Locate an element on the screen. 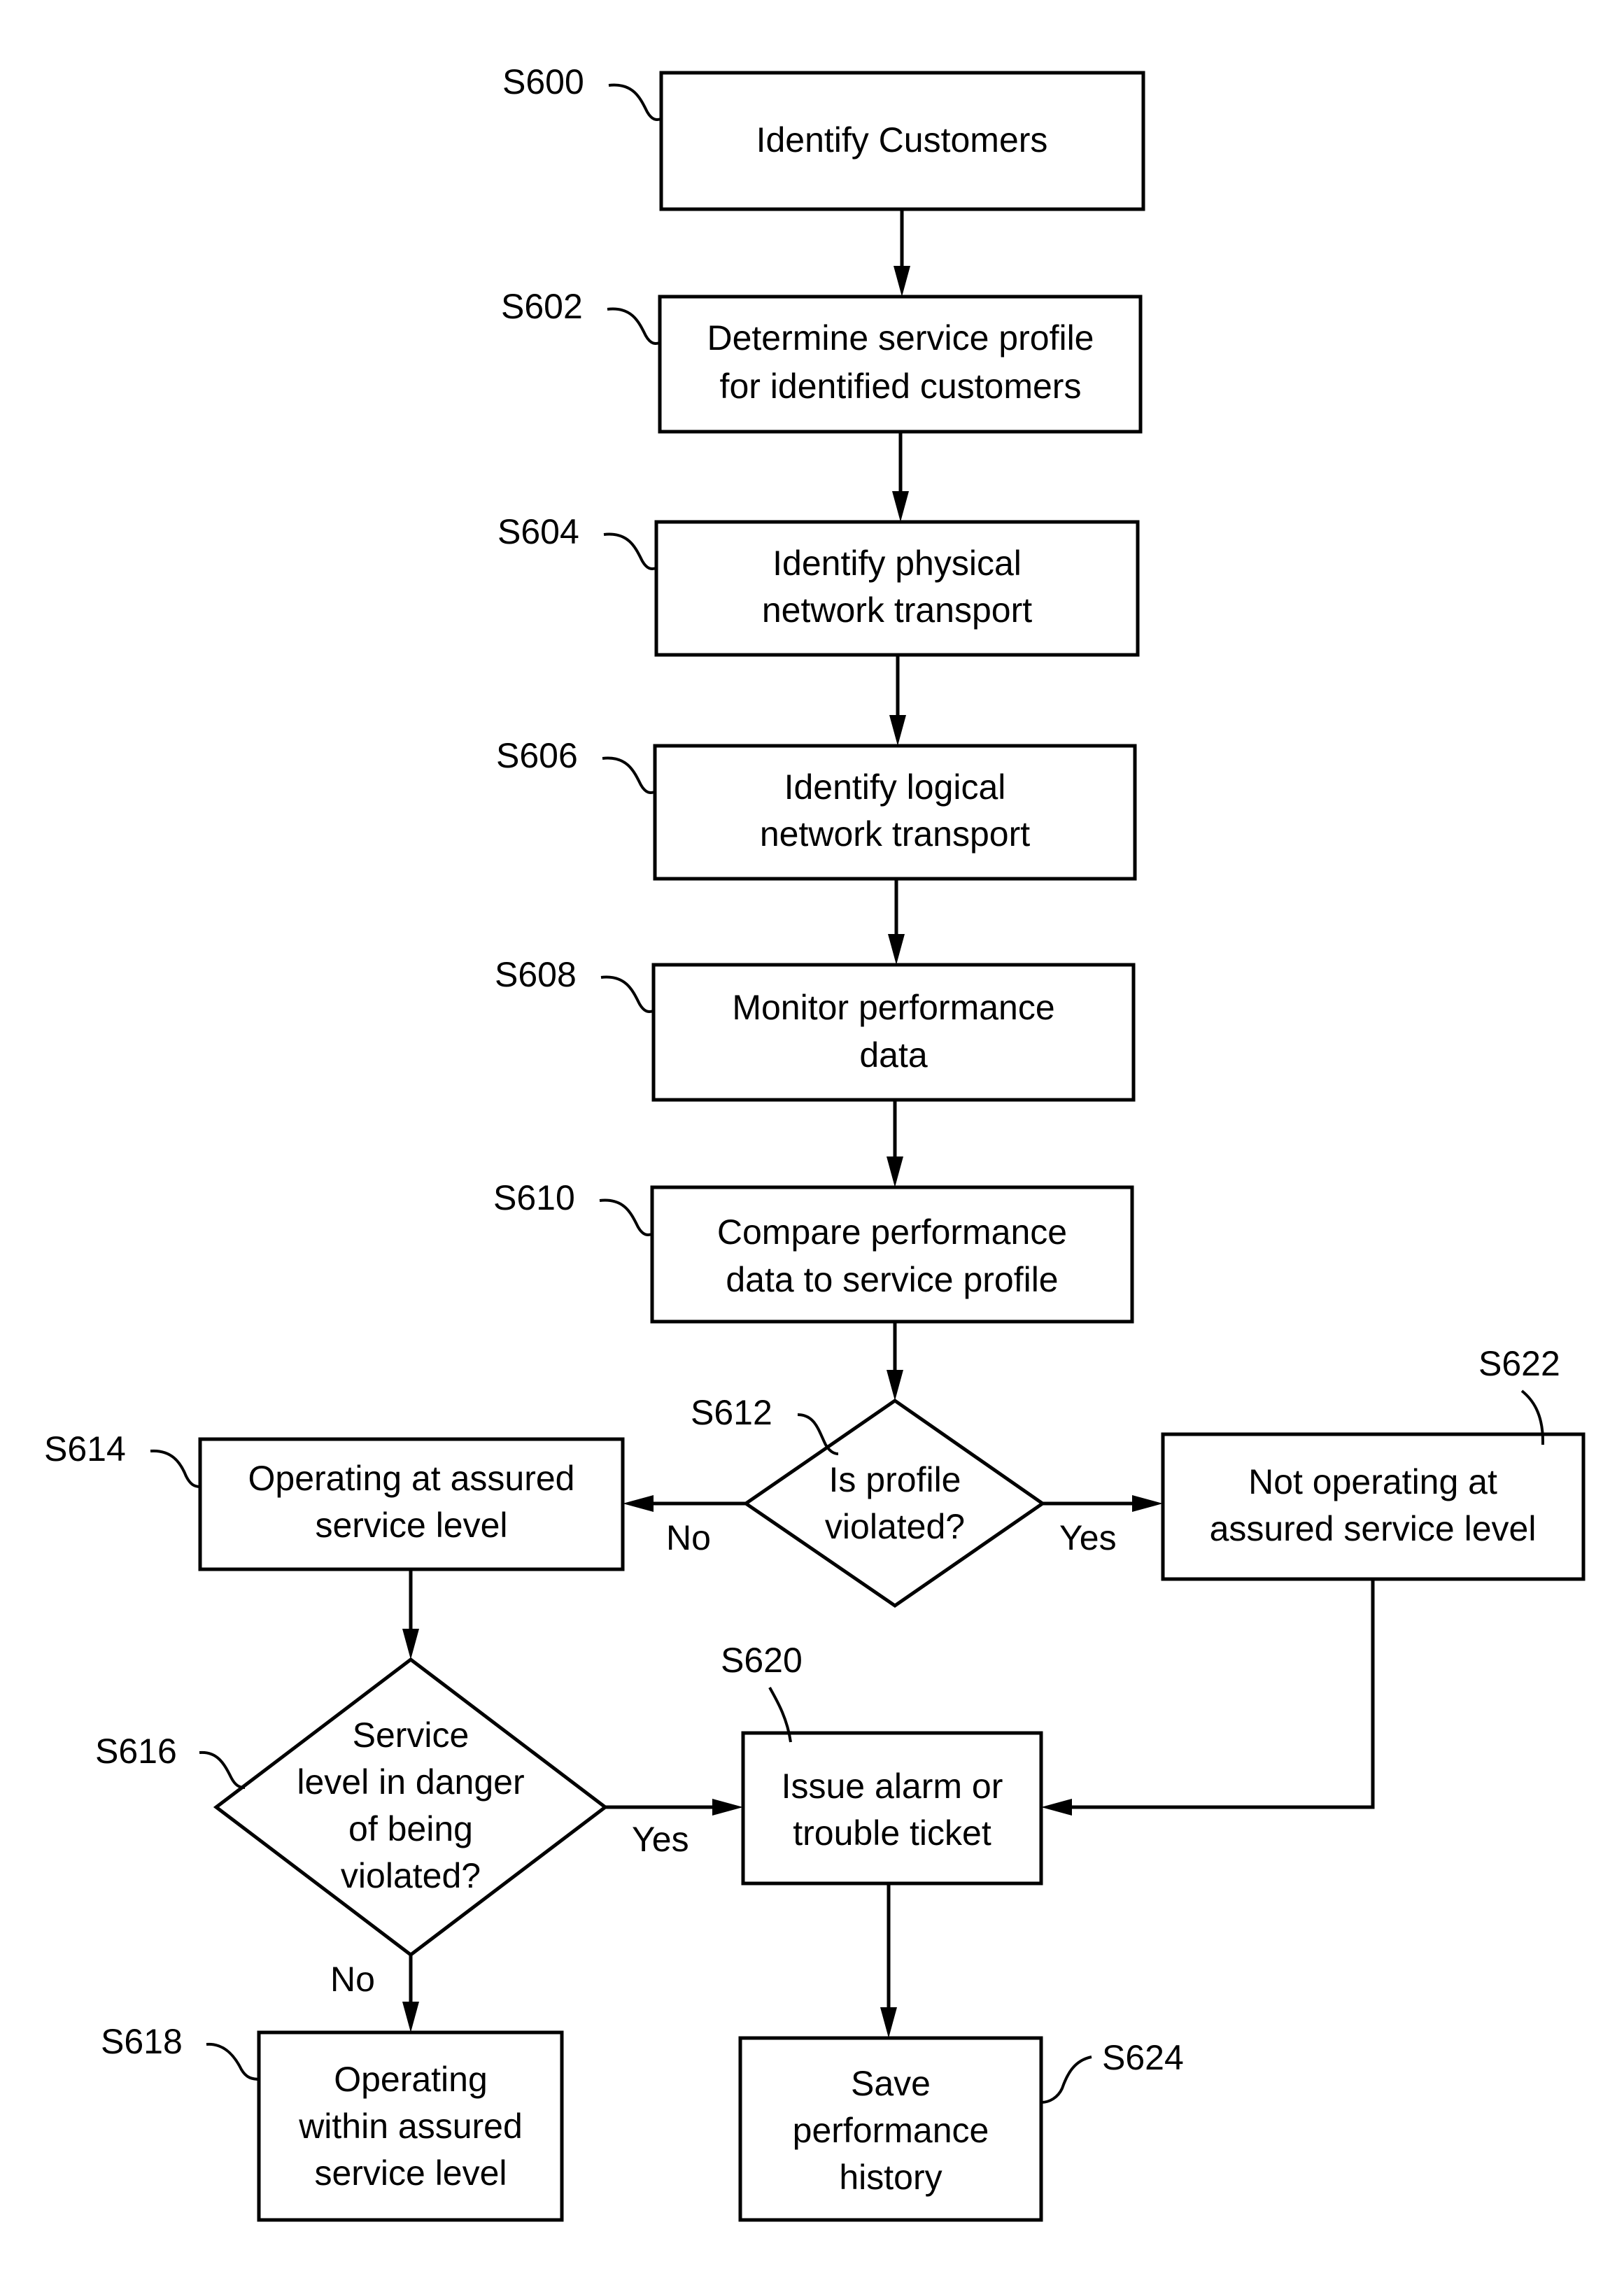  step-s606: Identify logical network transport S606 is located at coordinates (817, 808).